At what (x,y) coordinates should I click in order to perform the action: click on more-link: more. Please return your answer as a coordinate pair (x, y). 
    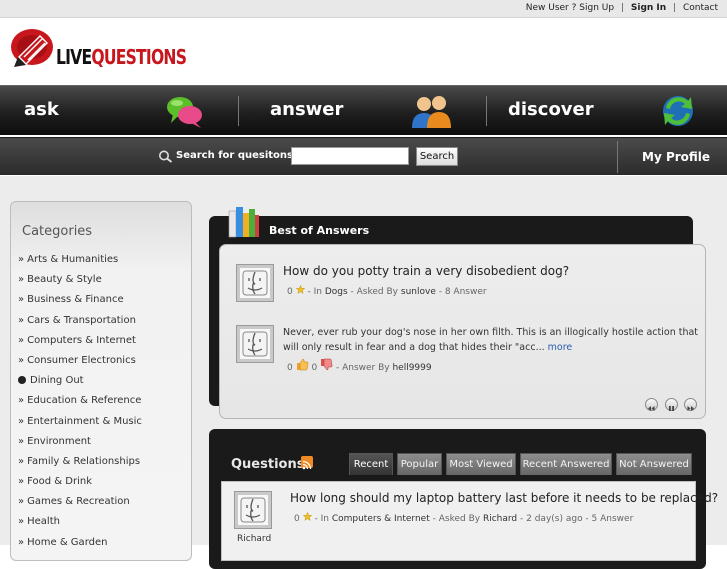
    Looking at the image, I should click on (560, 347).